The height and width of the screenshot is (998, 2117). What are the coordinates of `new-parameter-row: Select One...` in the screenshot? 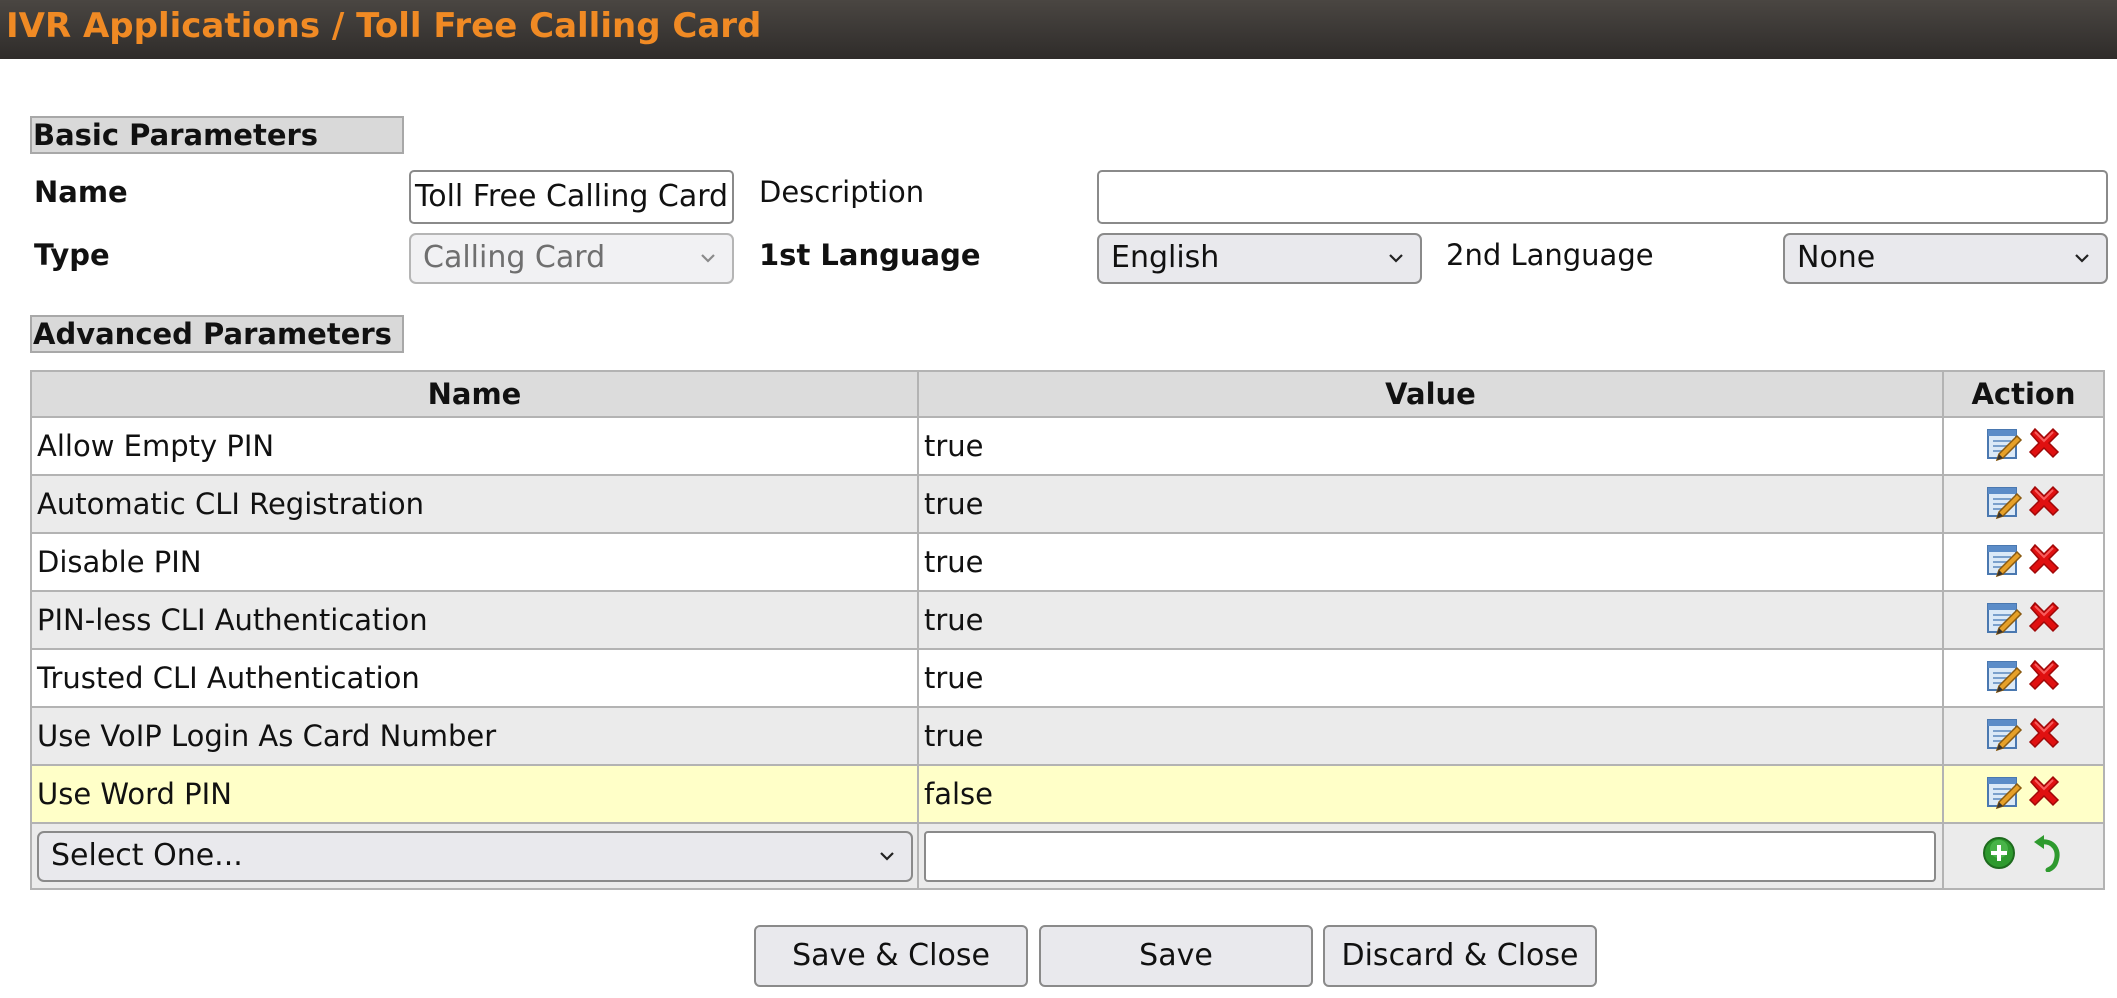 It's located at (1067, 856).